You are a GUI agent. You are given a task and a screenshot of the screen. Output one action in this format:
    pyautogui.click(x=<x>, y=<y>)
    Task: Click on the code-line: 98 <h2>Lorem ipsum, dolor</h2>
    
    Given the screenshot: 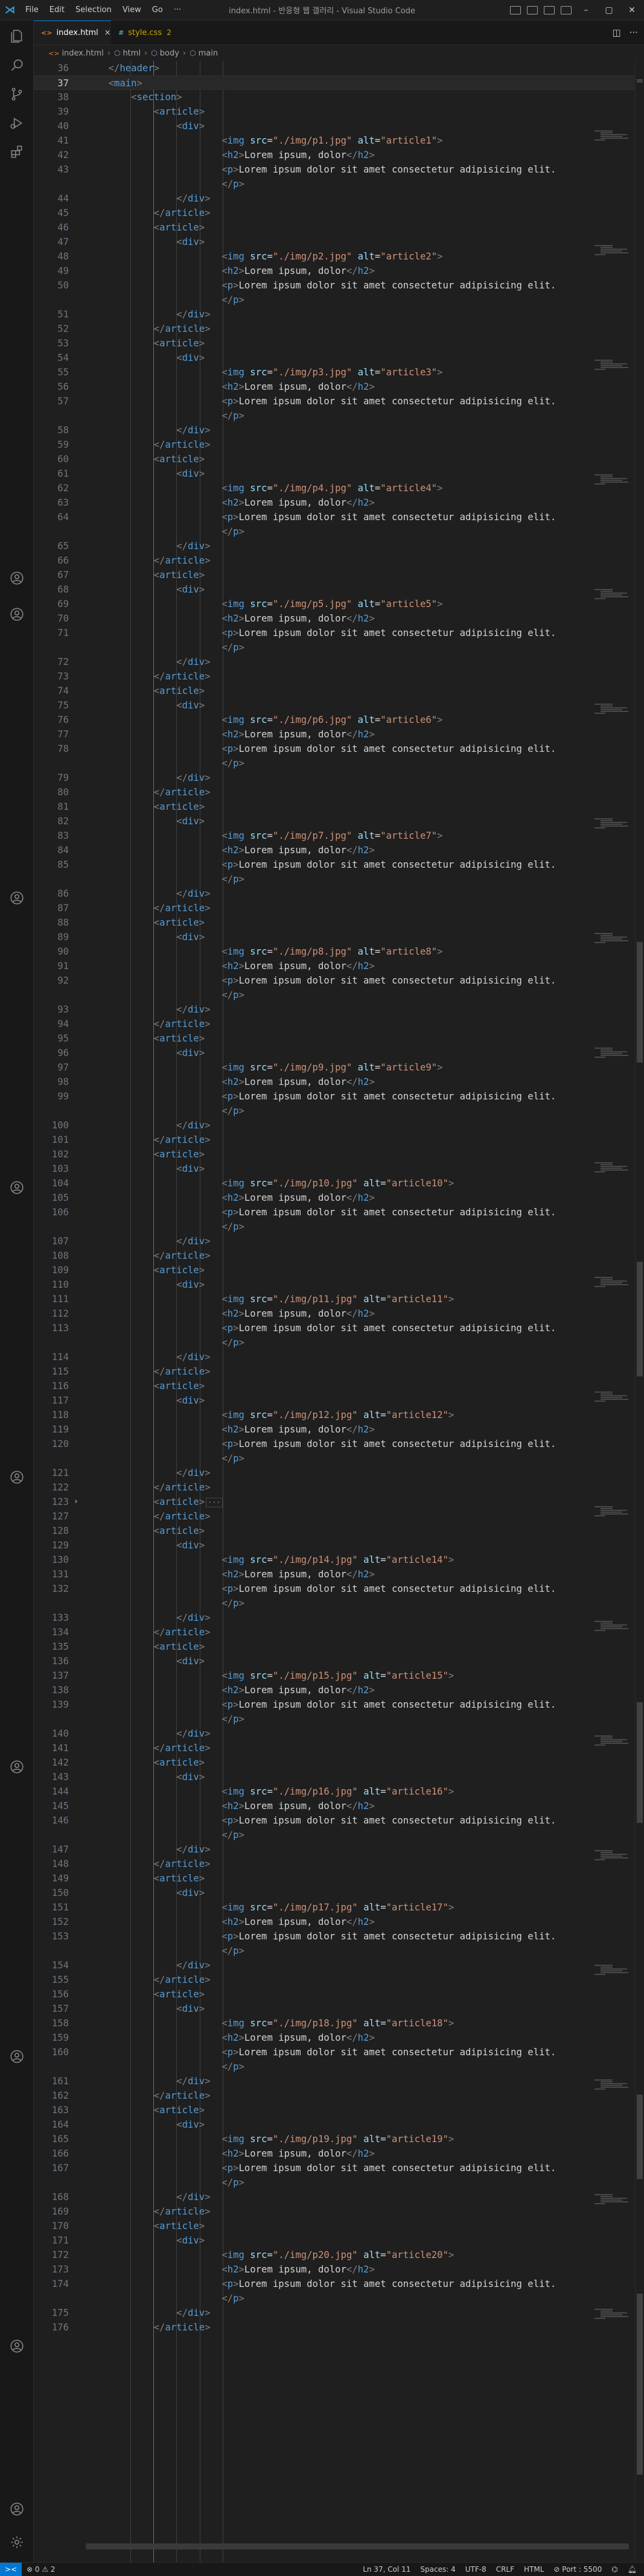 What is the action you would take?
    pyautogui.click(x=339, y=1082)
    